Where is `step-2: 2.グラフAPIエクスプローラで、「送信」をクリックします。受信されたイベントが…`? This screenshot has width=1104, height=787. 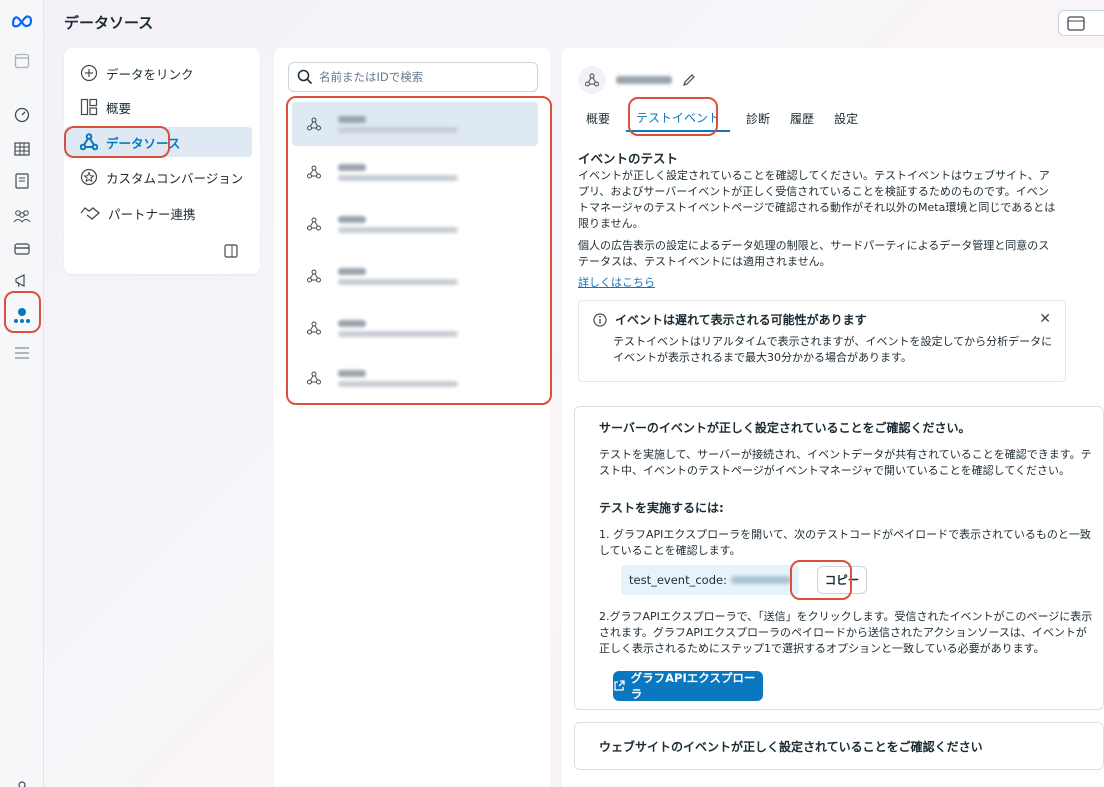
step-2: 2.グラフAPIエクスプローラで、「送信」をクリックします。受信されたイベントが… is located at coordinates (846, 632).